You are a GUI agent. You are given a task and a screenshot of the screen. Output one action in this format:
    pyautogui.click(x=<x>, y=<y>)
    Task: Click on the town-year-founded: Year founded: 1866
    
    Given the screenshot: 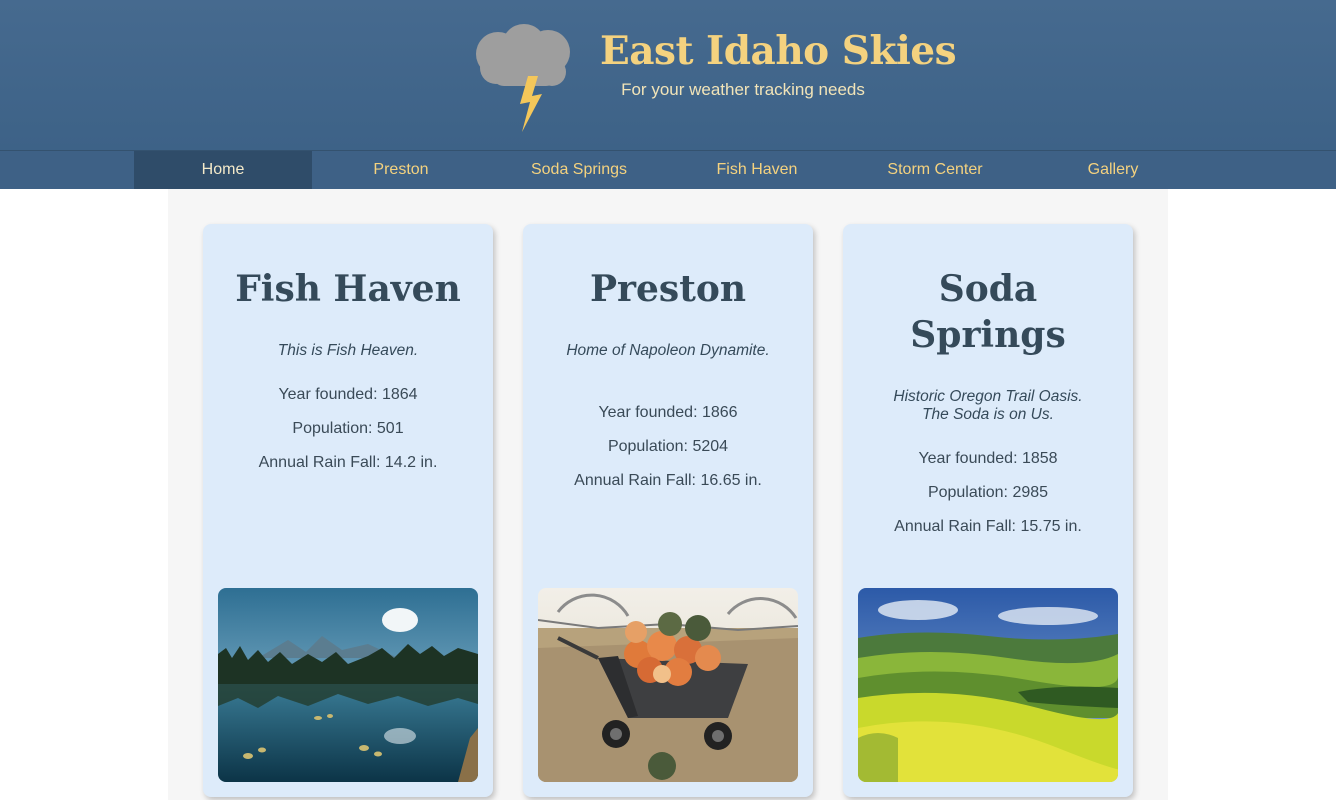 What is the action you would take?
    pyautogui.click(x=668, y=412)
    